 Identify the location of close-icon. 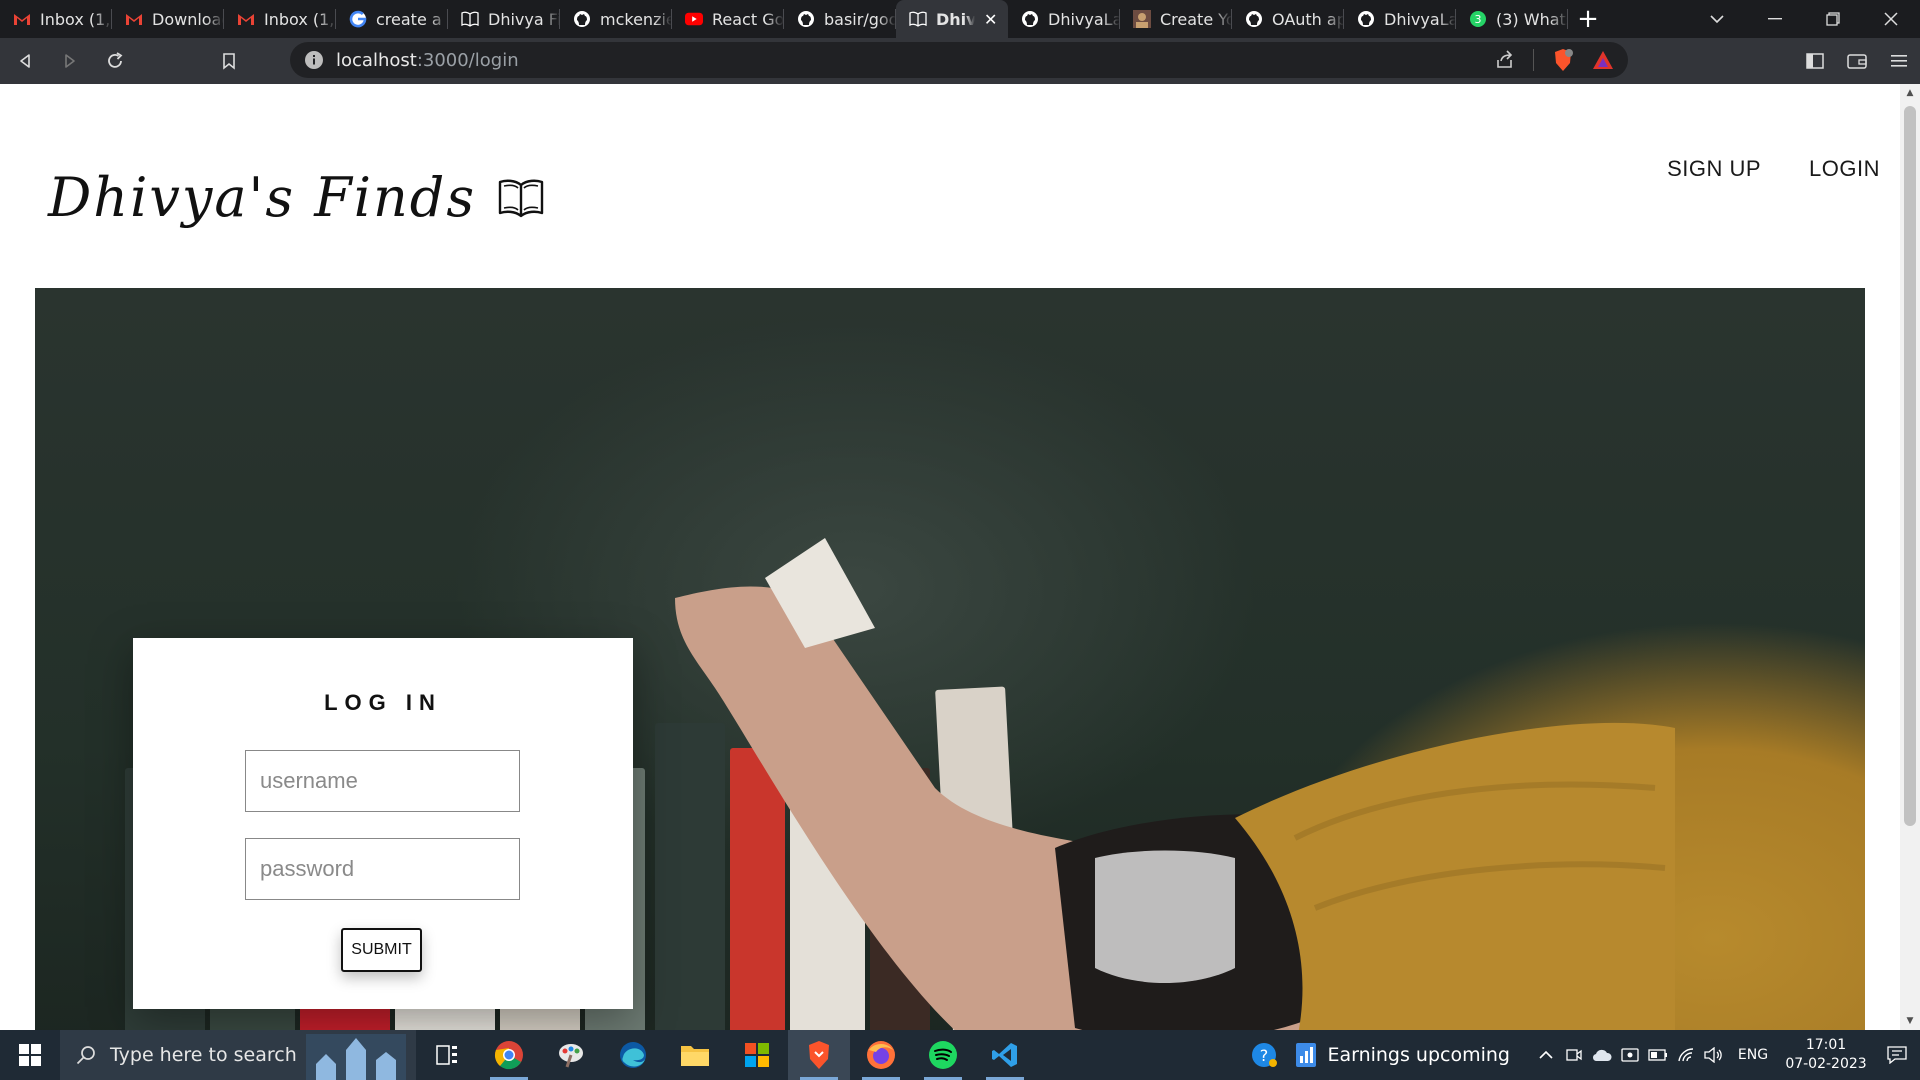
(1891, 19).